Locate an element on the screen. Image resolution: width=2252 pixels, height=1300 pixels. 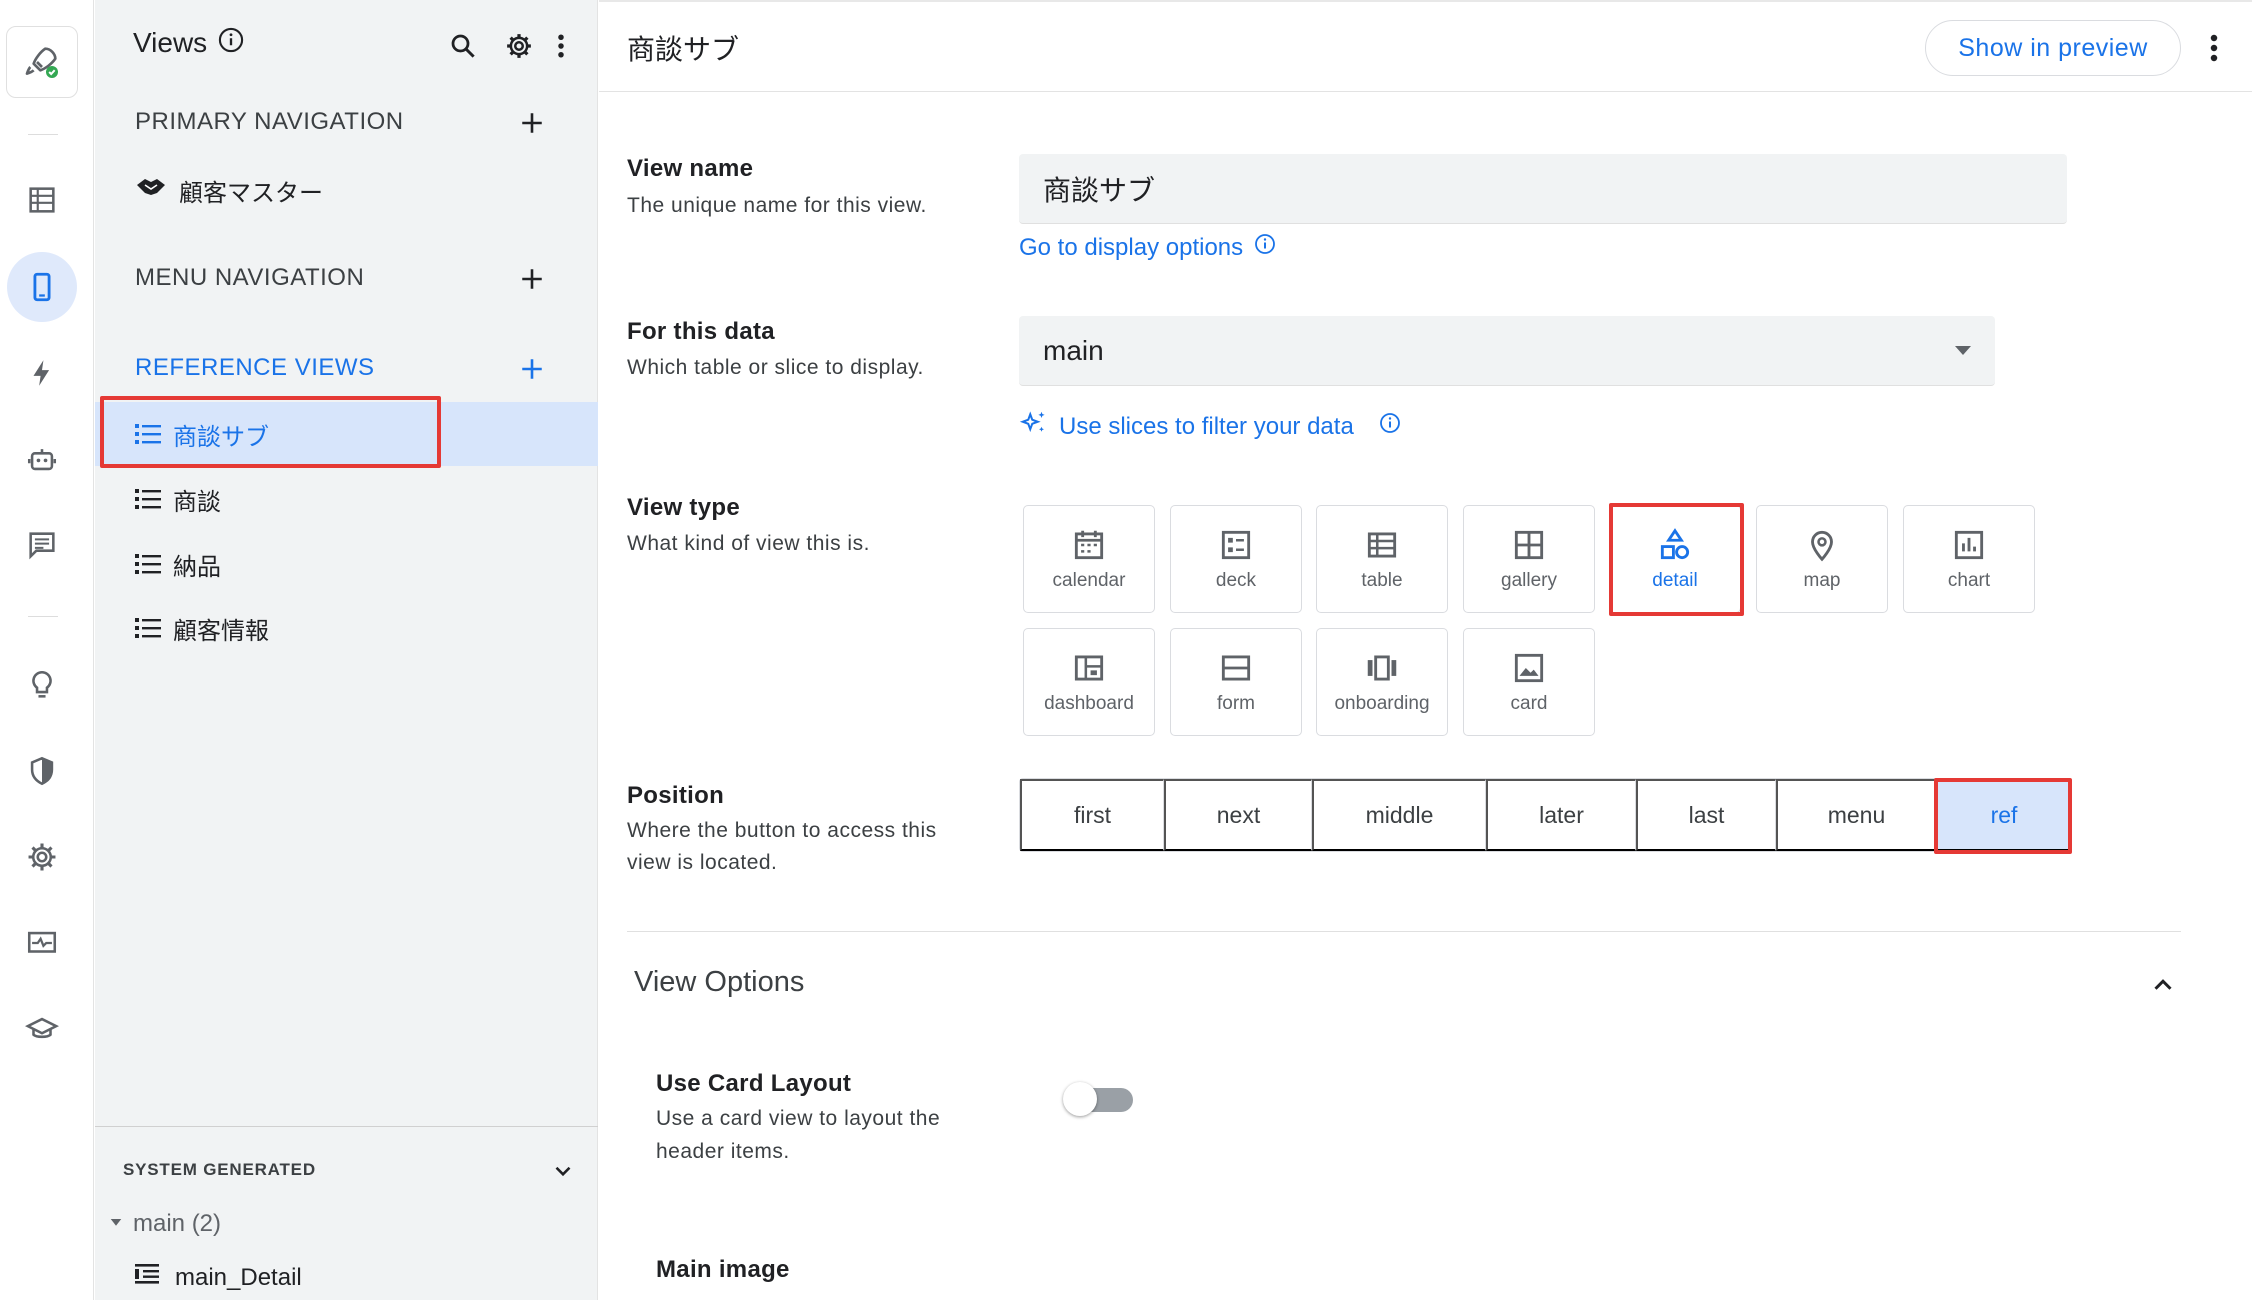
system-group-toggle: main (2) is located at coordinates (164, 1224).